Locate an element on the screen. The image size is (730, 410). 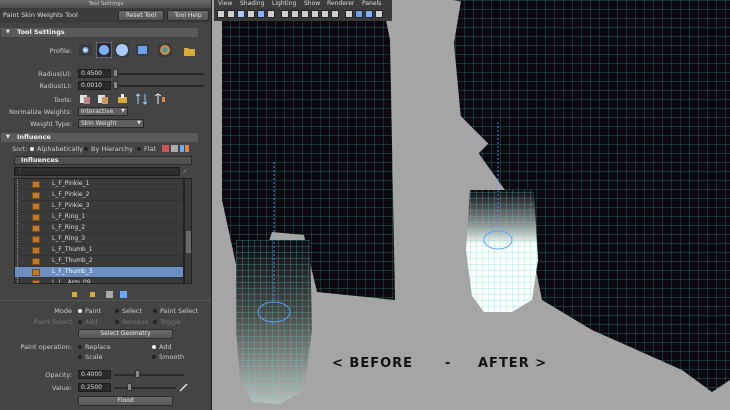
menu-shading: Shading is located at coordinates (252, 4).